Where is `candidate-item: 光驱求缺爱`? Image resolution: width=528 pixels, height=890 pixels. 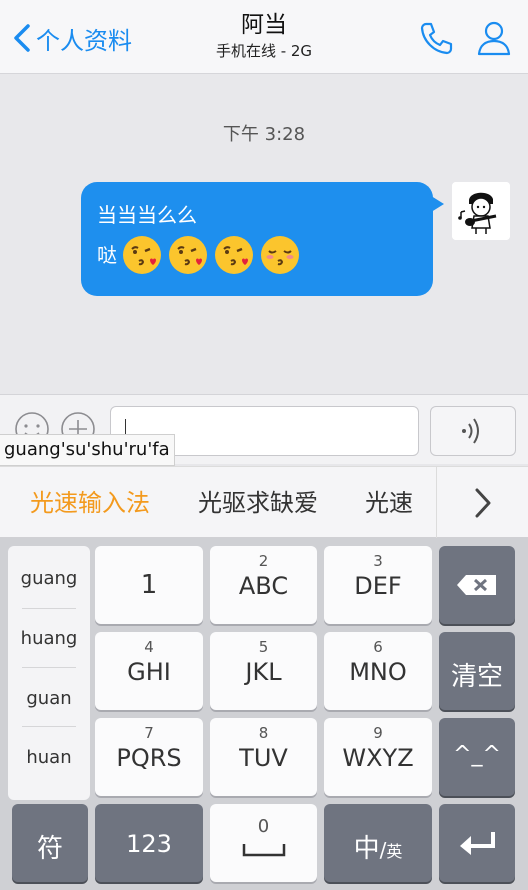 candidate-item: 光驱求缺爱 is located at coordinates (258, 503).